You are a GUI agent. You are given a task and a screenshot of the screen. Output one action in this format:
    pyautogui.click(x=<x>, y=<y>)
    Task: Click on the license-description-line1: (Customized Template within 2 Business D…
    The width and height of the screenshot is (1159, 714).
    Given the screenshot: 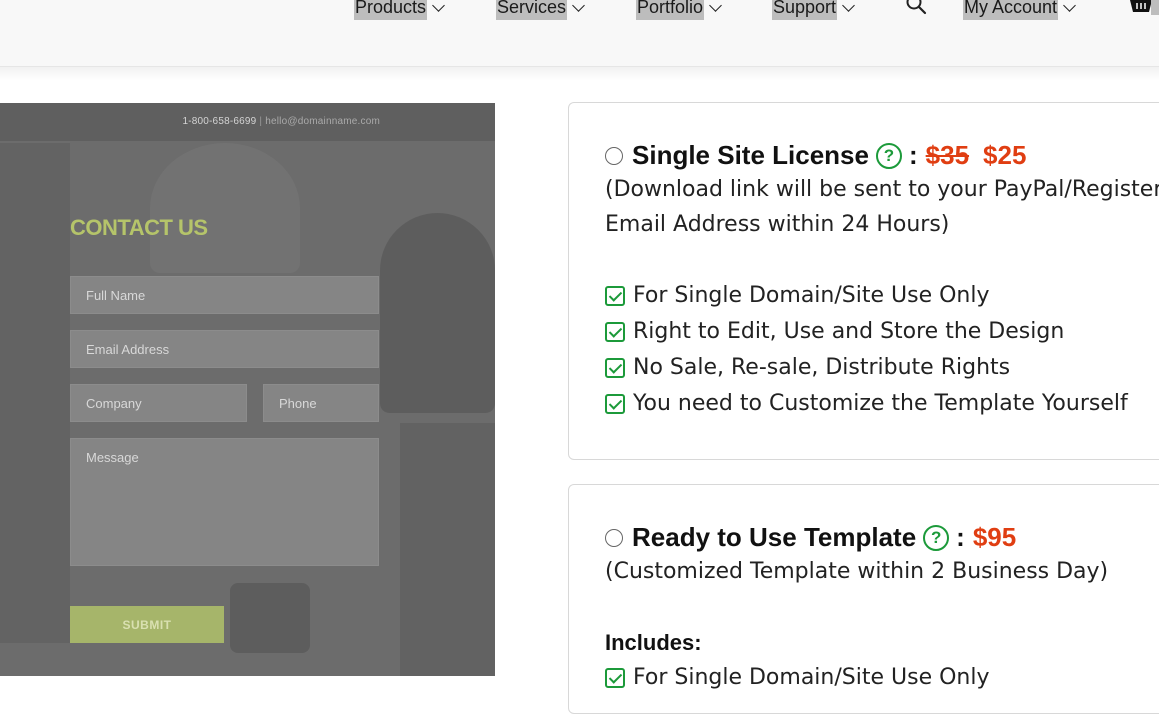 What is the action you would take?
    pyautogui.click(x=857, y=571)
    